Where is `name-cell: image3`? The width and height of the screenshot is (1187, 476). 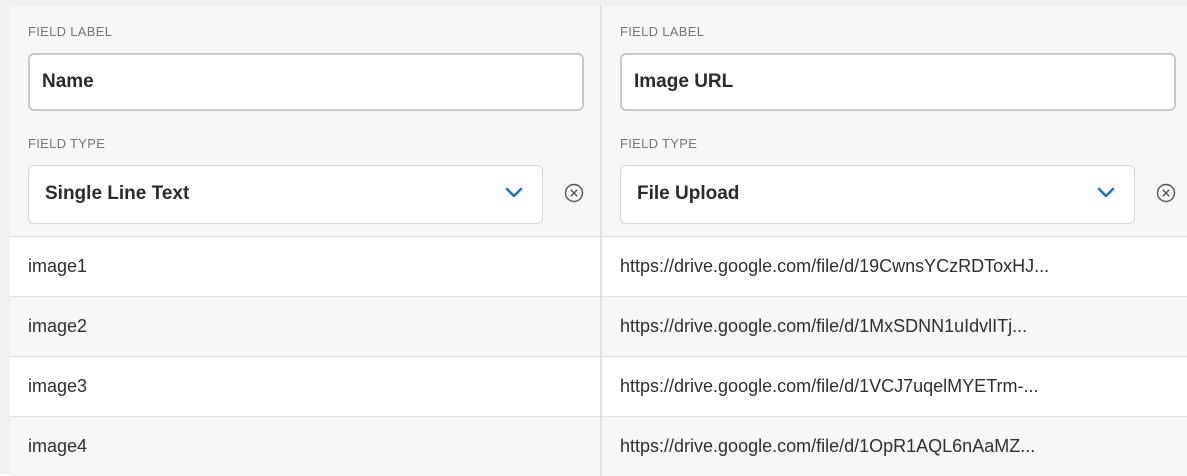
name-cell: image3 is located at coordinates (306, 386).